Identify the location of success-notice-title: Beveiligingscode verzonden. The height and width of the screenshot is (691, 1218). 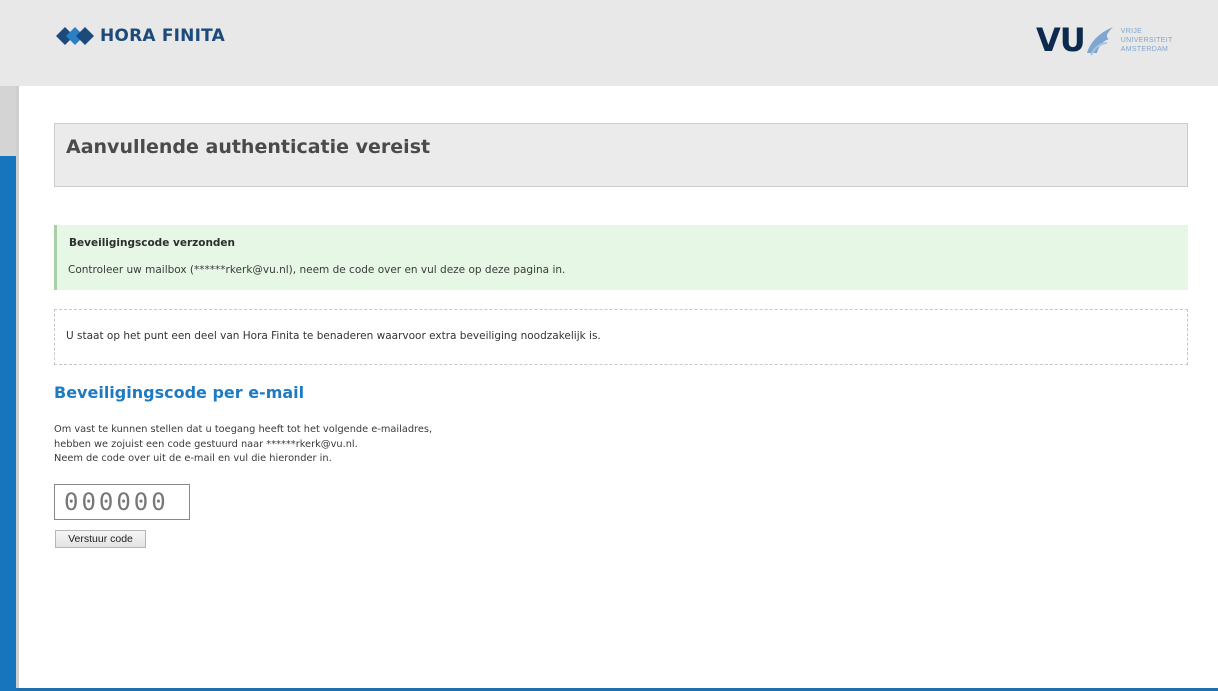
(152, 243).